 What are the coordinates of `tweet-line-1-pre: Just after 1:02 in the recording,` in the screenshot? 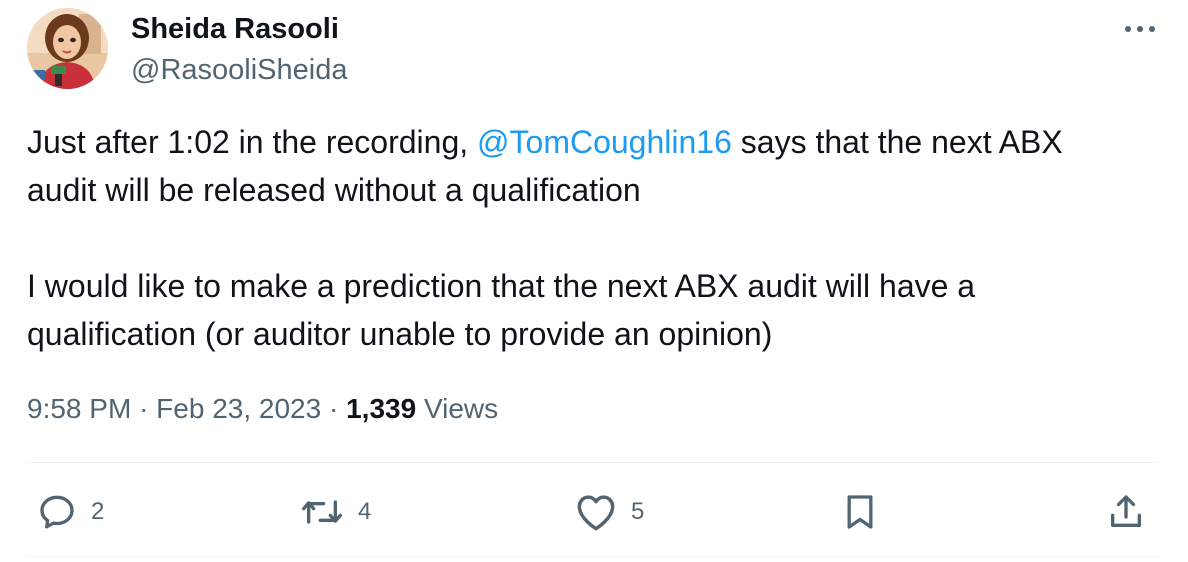 It's located at (248, 142).